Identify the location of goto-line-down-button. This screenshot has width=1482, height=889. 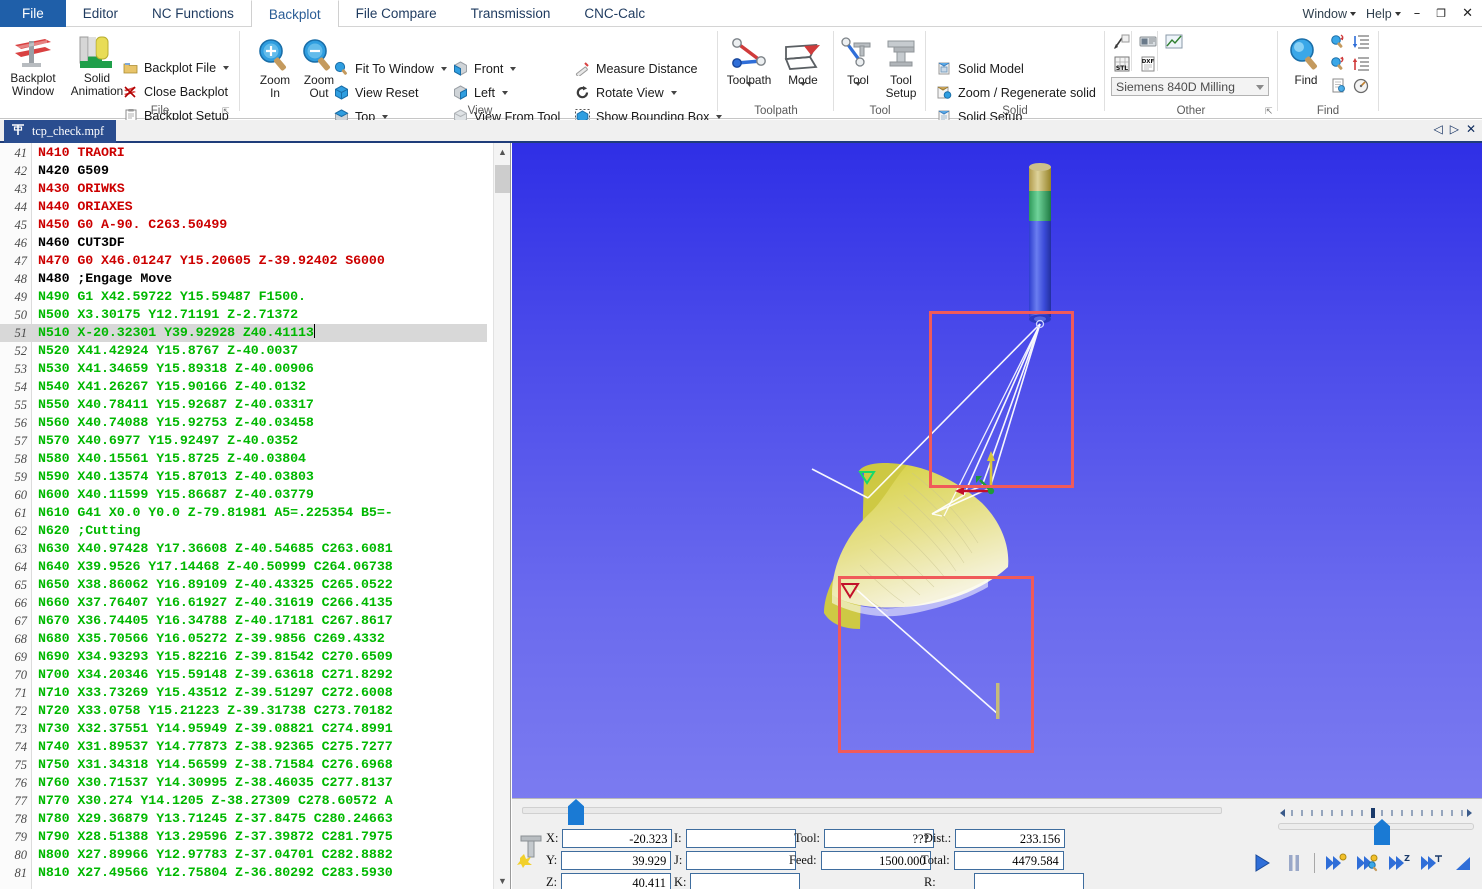
(1361, 42).